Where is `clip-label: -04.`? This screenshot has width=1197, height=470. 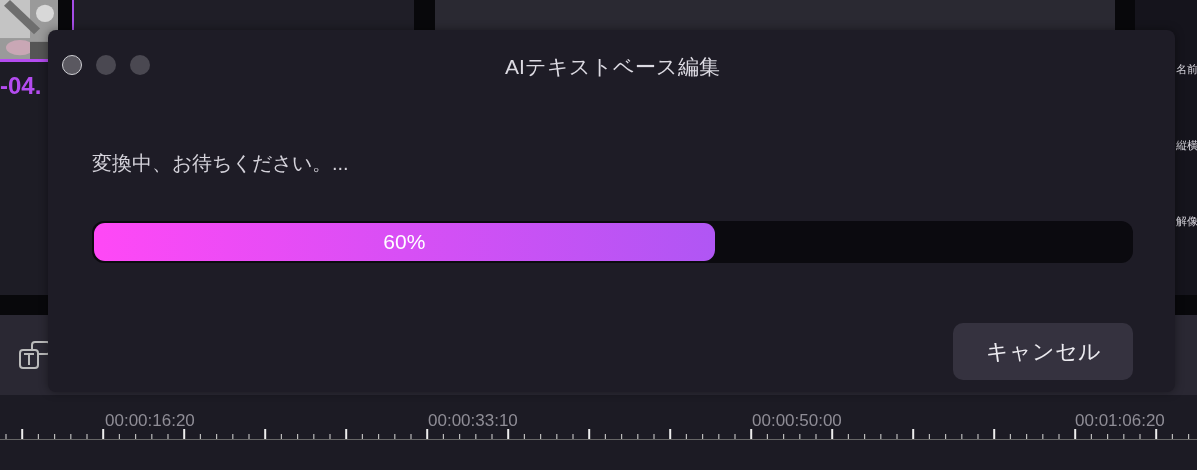 clip-label: -04. is located at coordinates (21, 86).